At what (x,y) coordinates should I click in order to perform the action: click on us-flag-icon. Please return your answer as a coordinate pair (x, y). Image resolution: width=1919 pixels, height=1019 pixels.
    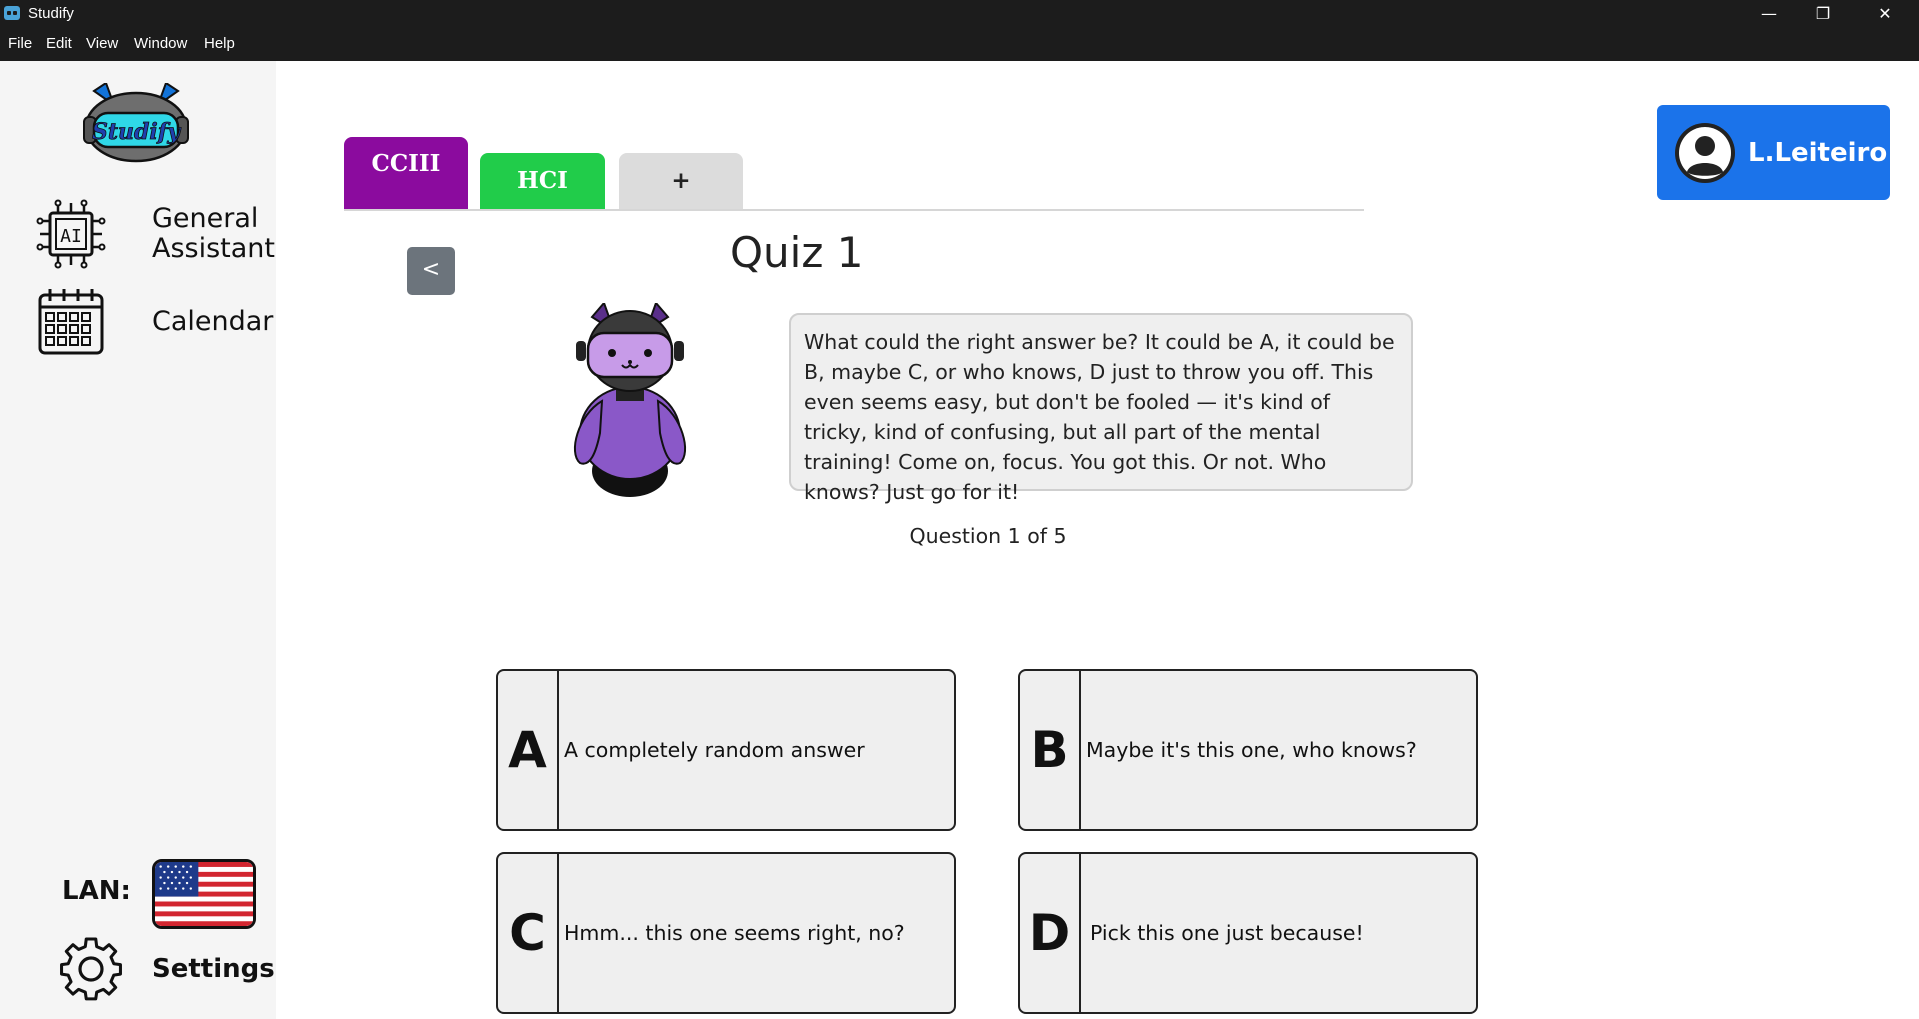
    Looking at the image, I should click on (204, 894).